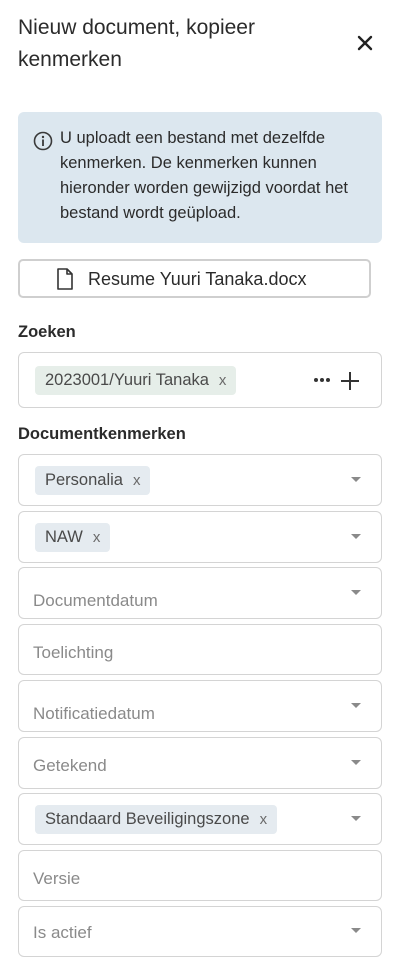 This screenshot has width=400, height=965. I want to click on signed-select: Getekend, so click(200, 763).